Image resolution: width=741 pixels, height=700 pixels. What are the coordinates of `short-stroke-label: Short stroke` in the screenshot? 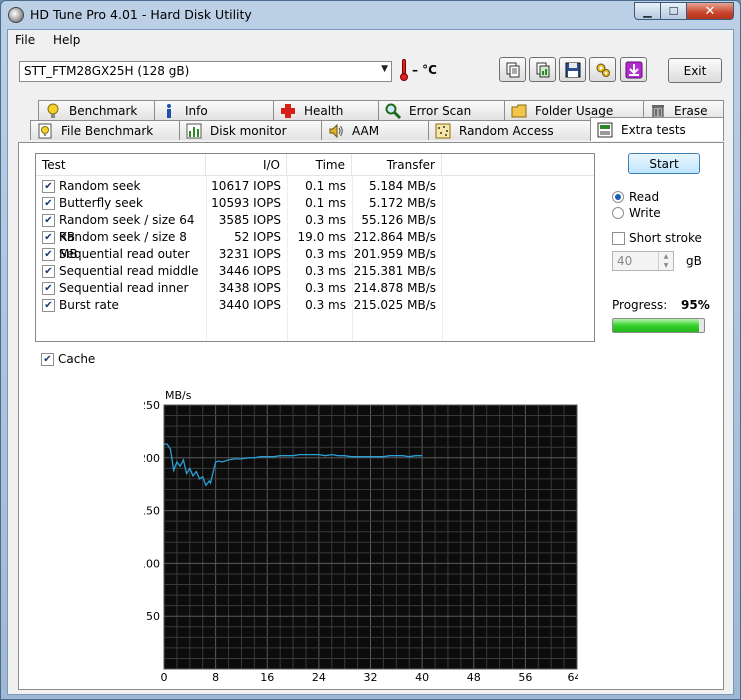 It's located at (665, 238).